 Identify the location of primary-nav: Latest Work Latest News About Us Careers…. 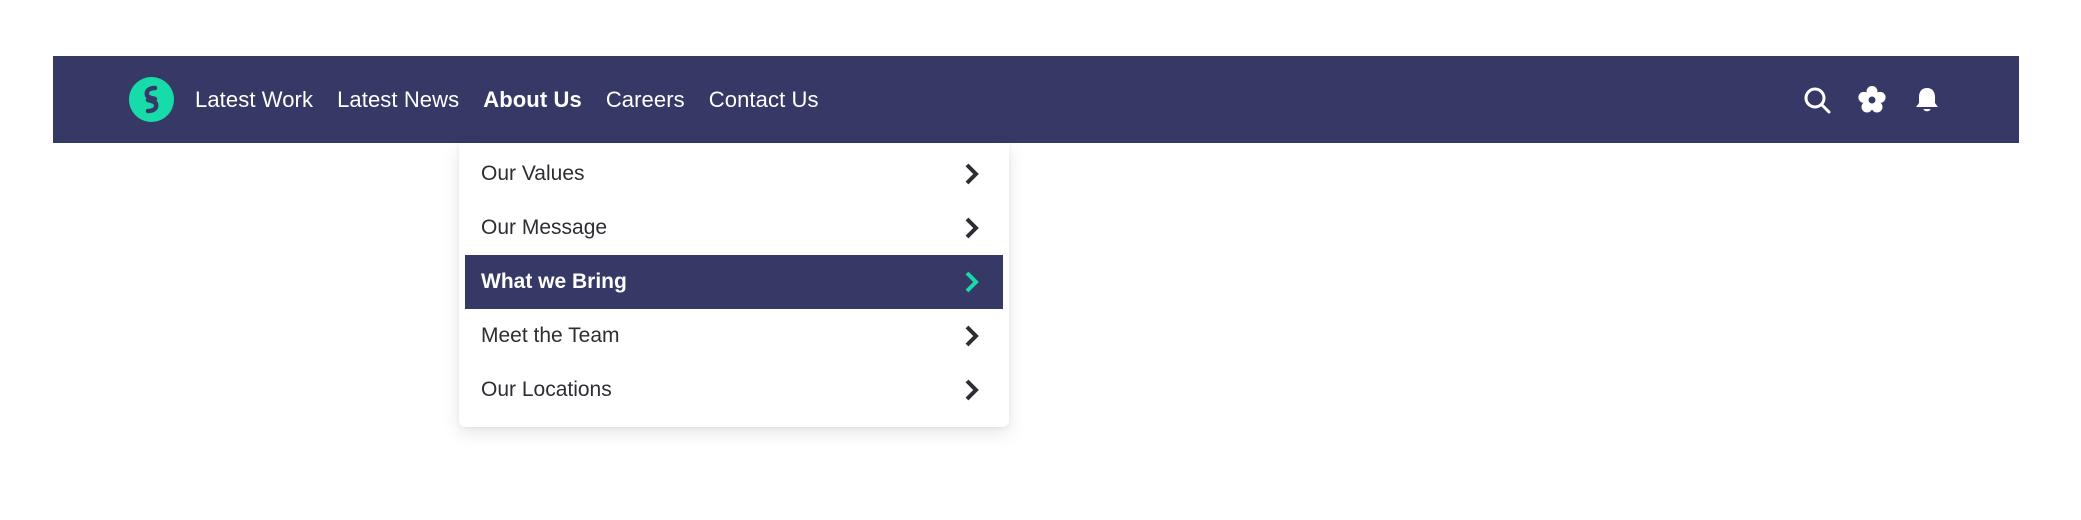
(519, 99).